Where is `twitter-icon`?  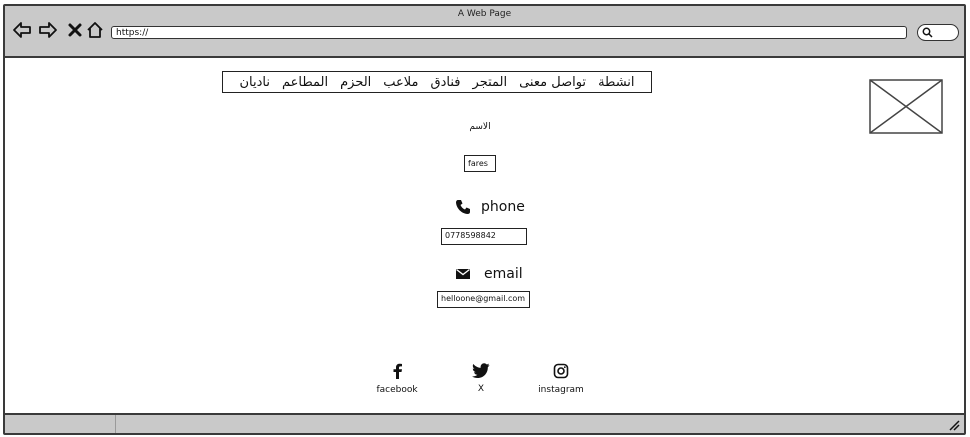
twitter-icon is located at coordinates (481, 370).